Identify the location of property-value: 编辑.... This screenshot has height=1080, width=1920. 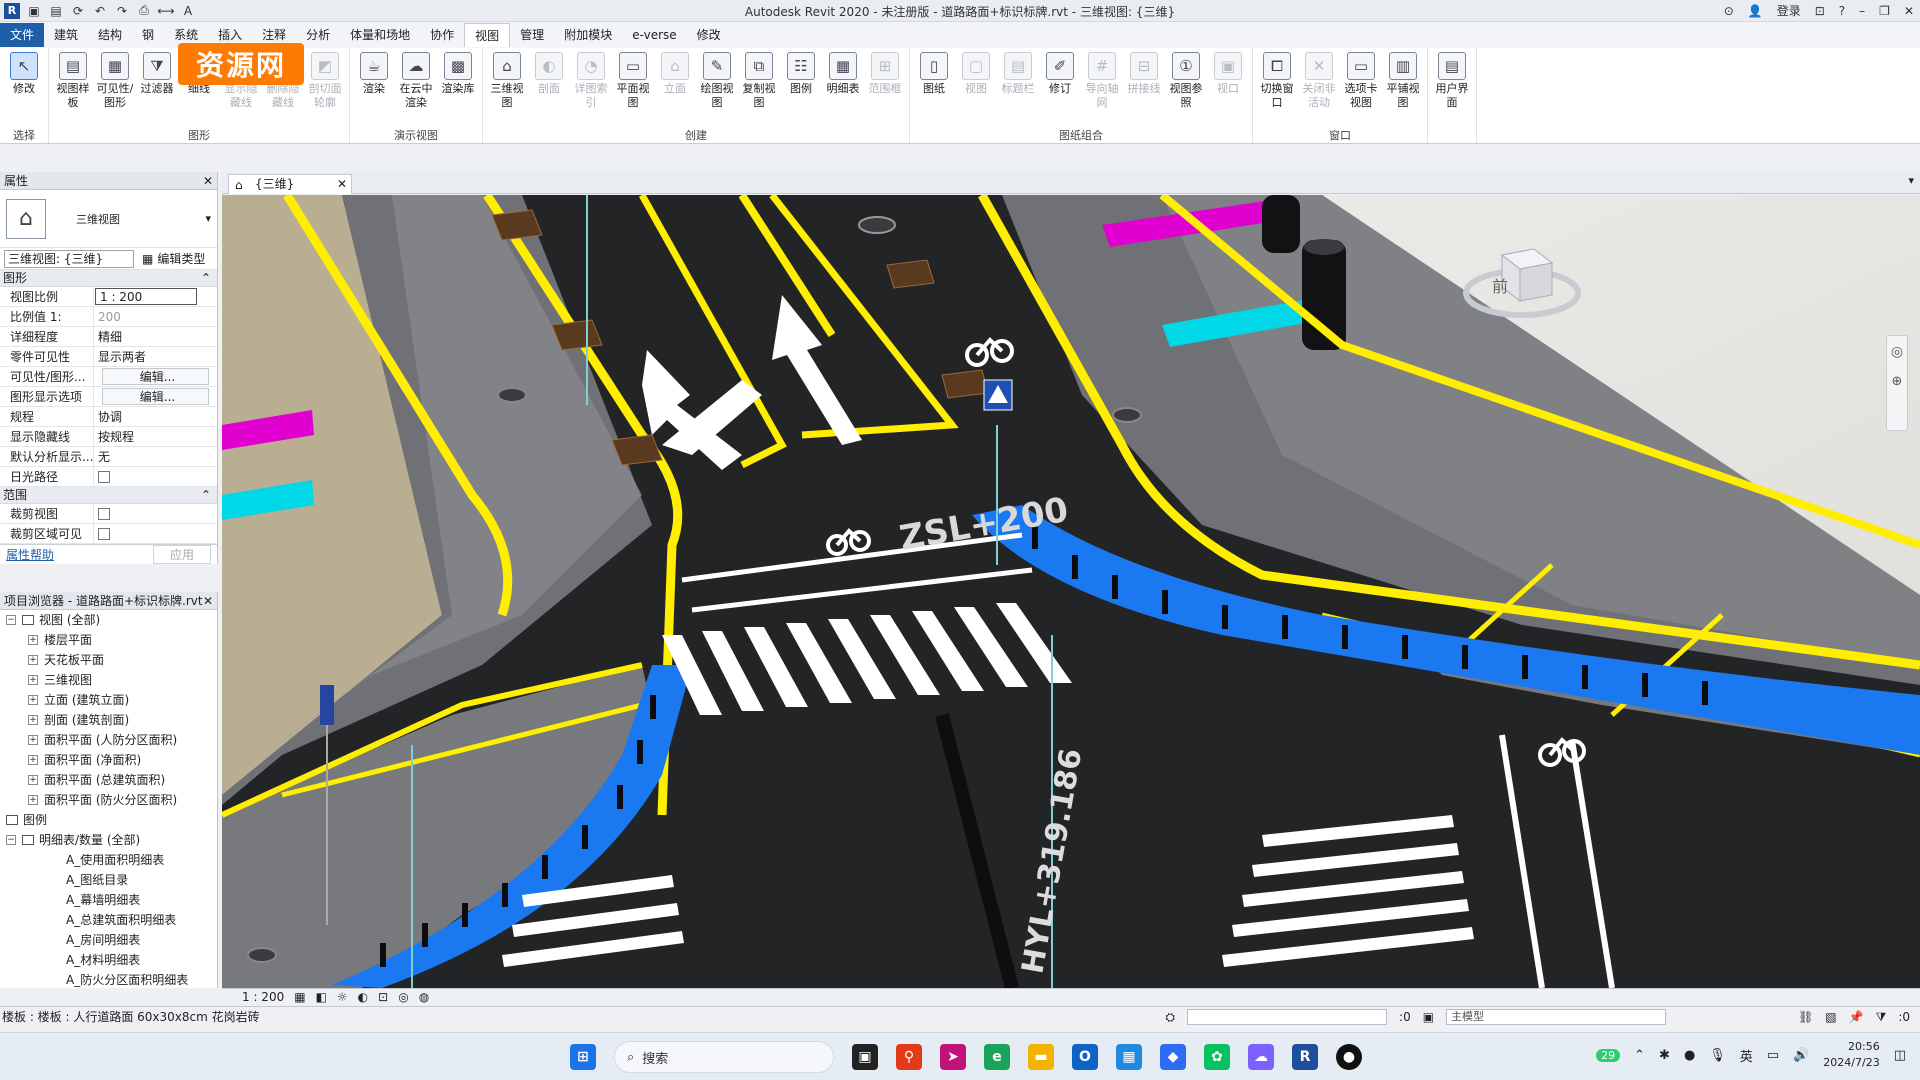
(155, 396).